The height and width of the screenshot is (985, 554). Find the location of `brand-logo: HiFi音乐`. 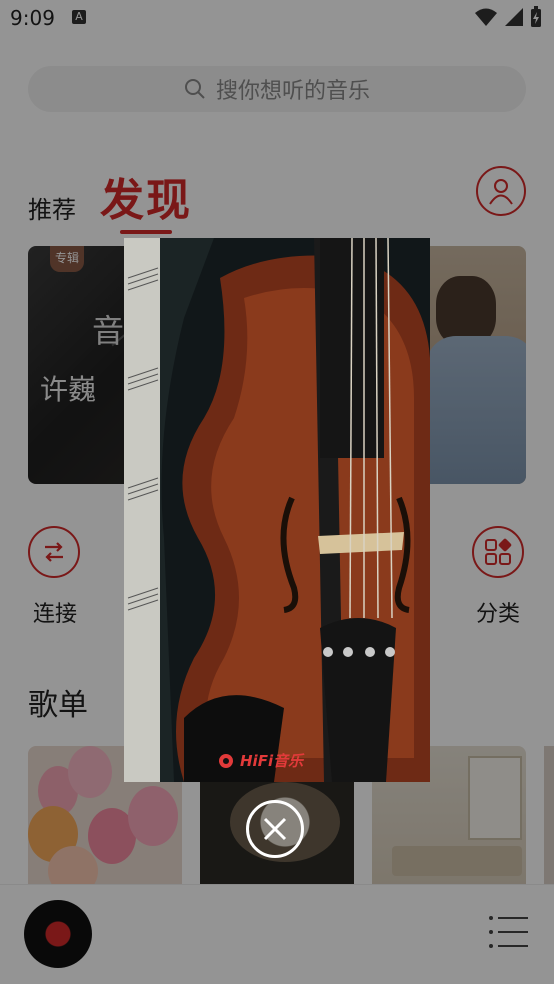

brand-logo: HiFi音乐 is located at coordinates (260, 760).